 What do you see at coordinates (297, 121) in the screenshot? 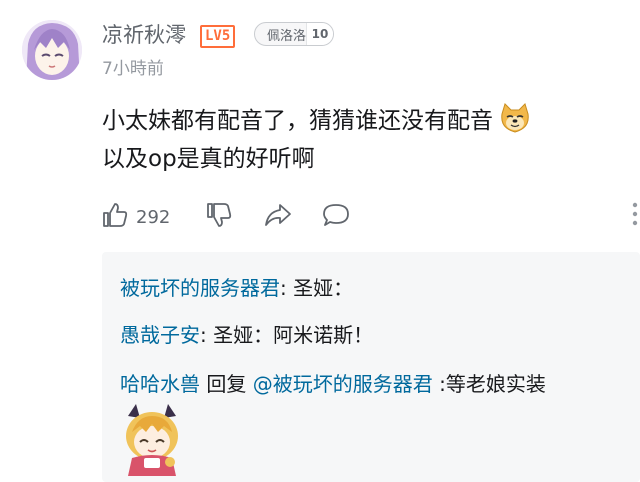
I see `comment-text-line1: 小太妹都有配音了，猜猜谁还没有配音` at bounding box center [297, 121].